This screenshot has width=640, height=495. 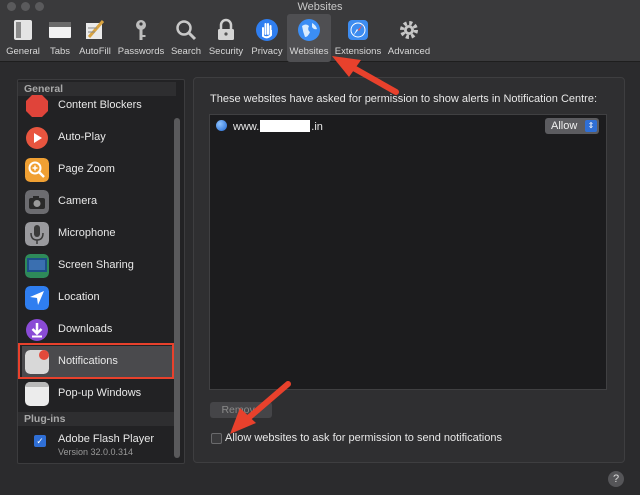 What do you see at coordinates (79, 297) in the screenshot?
I see `sidebar-item-label: Location` at bounding box center [79, 297].